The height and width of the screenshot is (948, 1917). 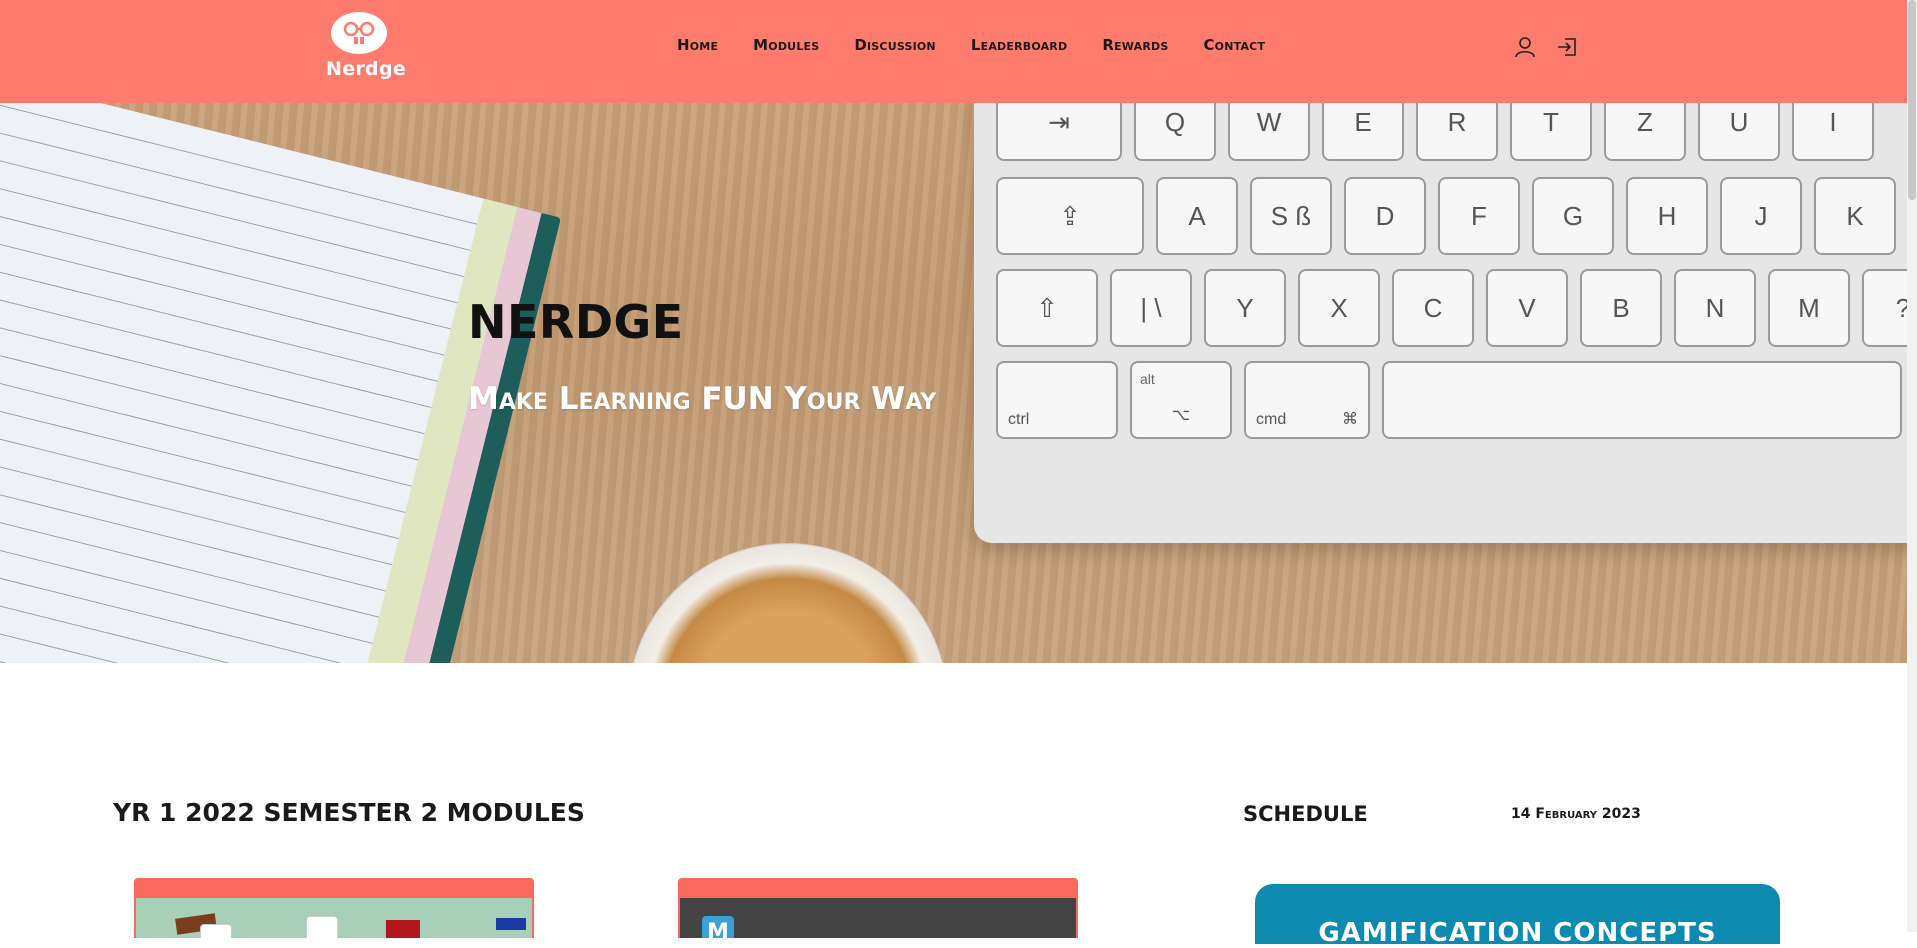 I want to click on key-alt-label: alt, so click(x=1147, y=379).